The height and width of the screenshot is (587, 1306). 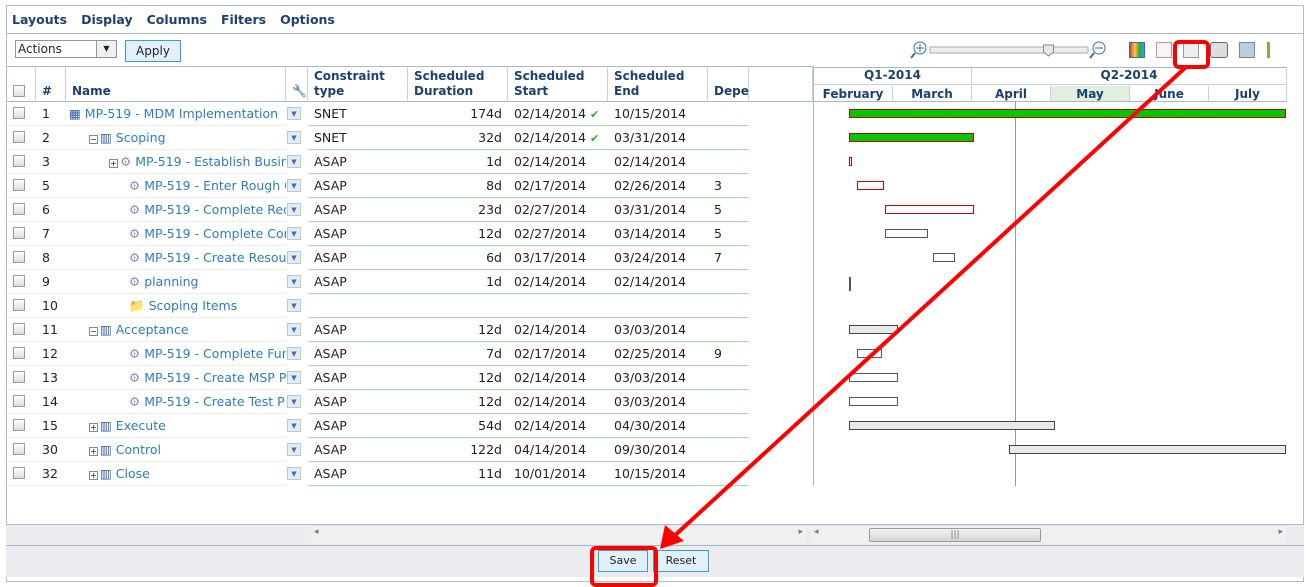 I want to click on header-constraint: Constraint type, so click(x=358, y=84).